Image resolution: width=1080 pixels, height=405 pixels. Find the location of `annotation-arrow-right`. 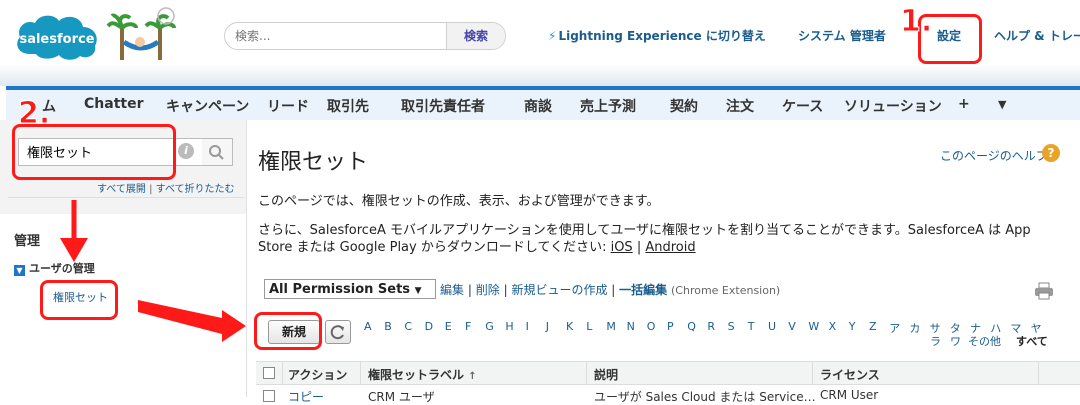

annotation-arrow-right is located at coordinates (192, 321).